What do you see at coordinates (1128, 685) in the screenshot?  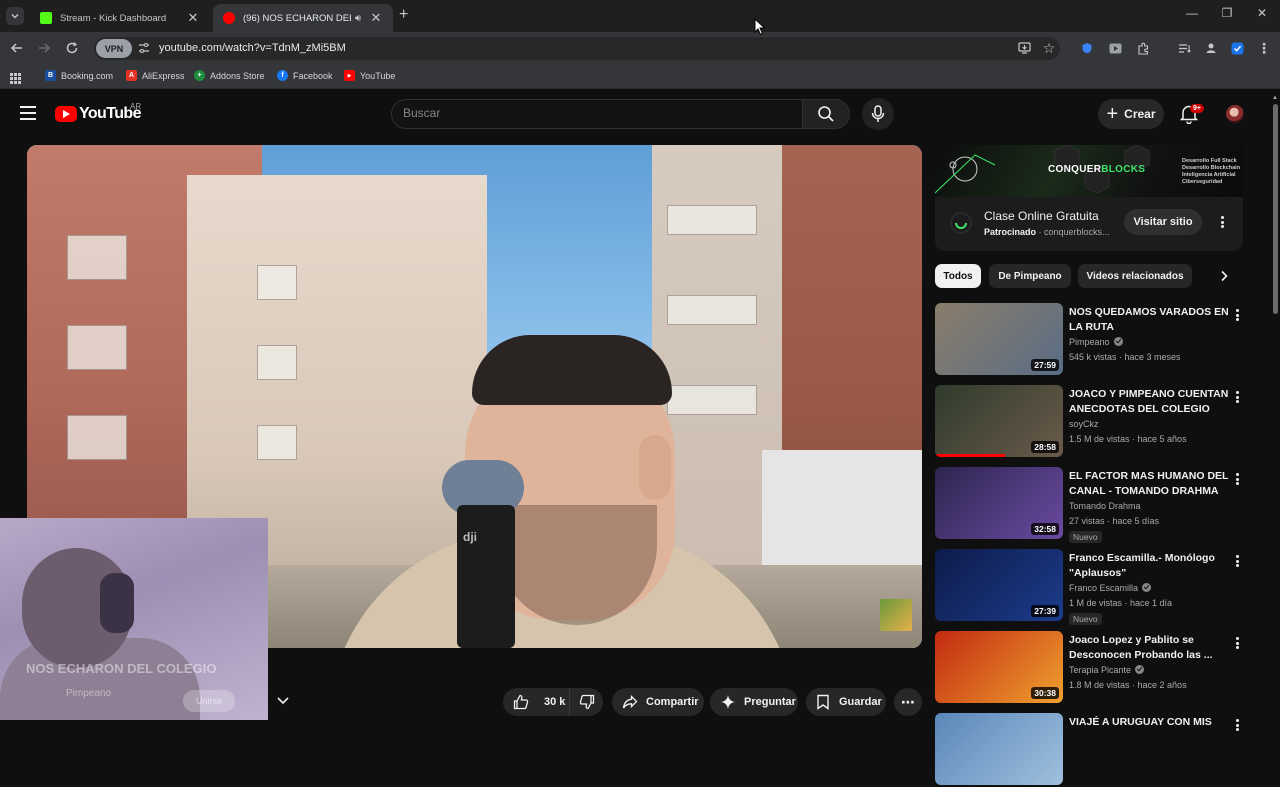 I see `video-meta: 1.8 M de vistas · hace 2 años` at bounding box center [1128, 685].